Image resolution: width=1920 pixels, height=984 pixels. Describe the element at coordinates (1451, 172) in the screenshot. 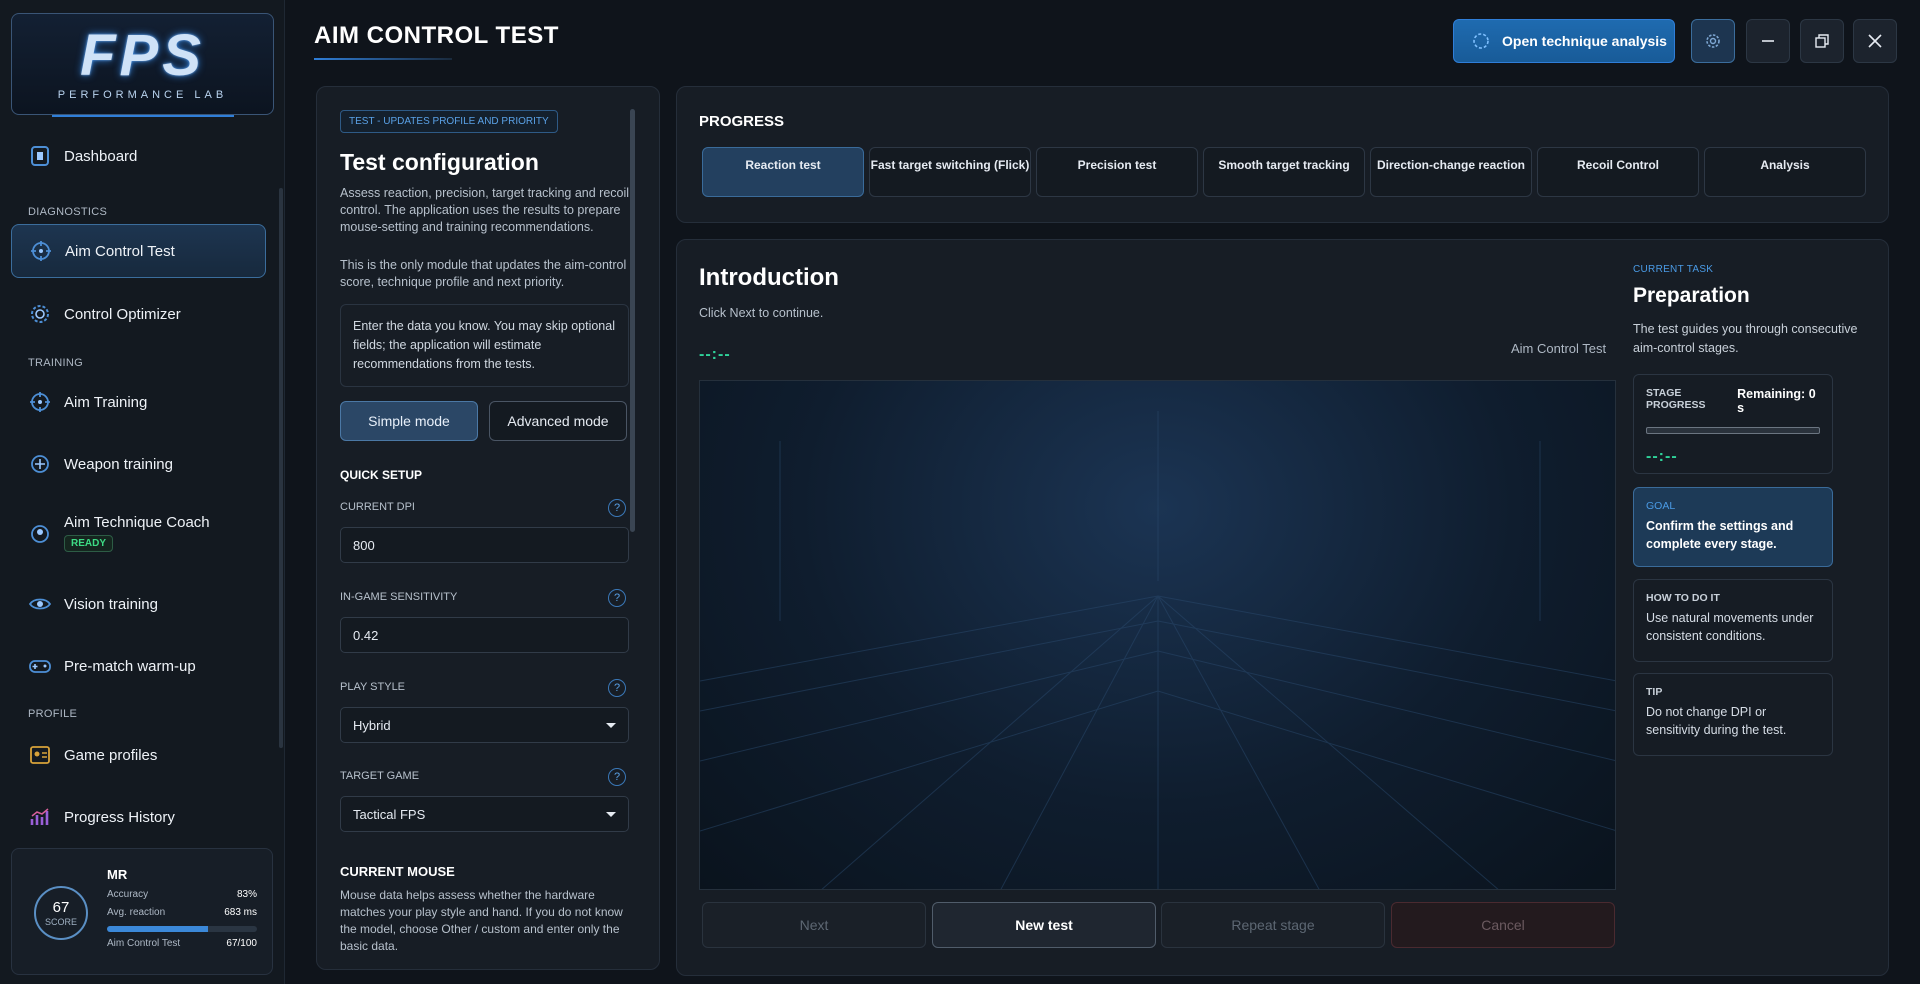

I see `tab-direction-change-reaction: Direction-change reaction` at that location.